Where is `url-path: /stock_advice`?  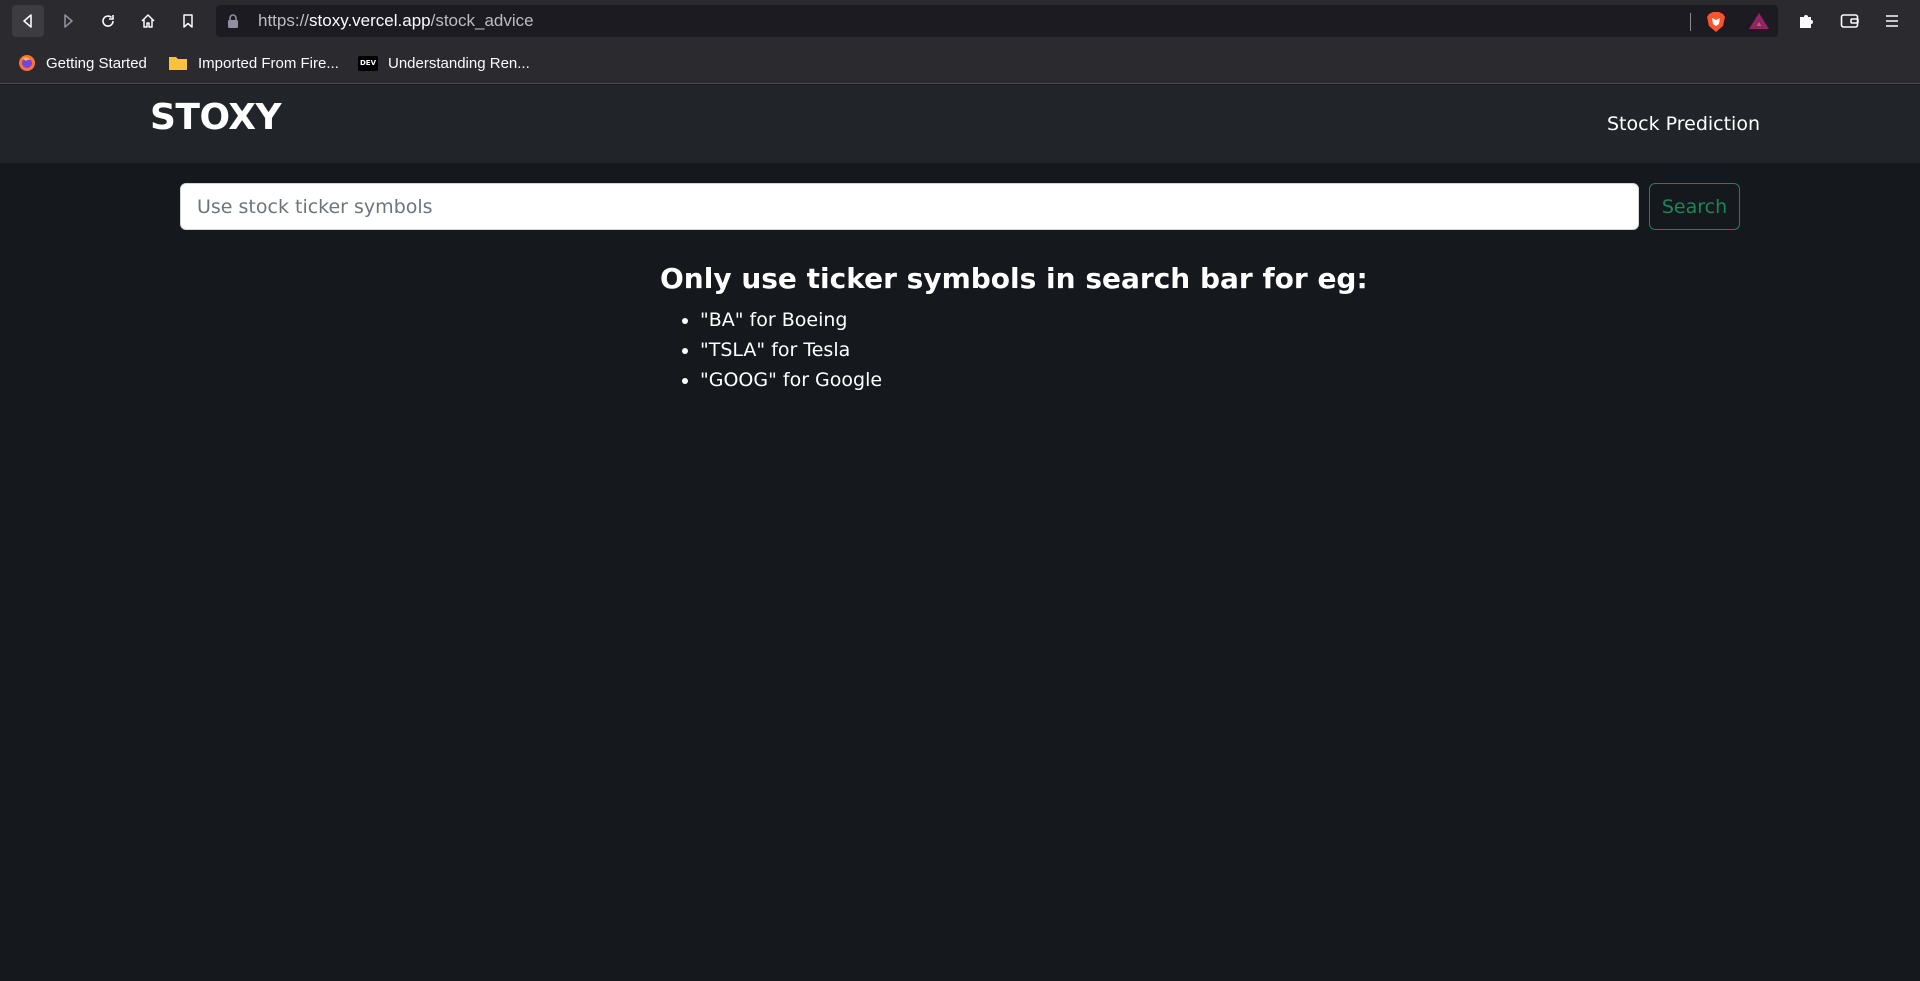
url-path: /stock_advice is located at coordinates (482, 20).